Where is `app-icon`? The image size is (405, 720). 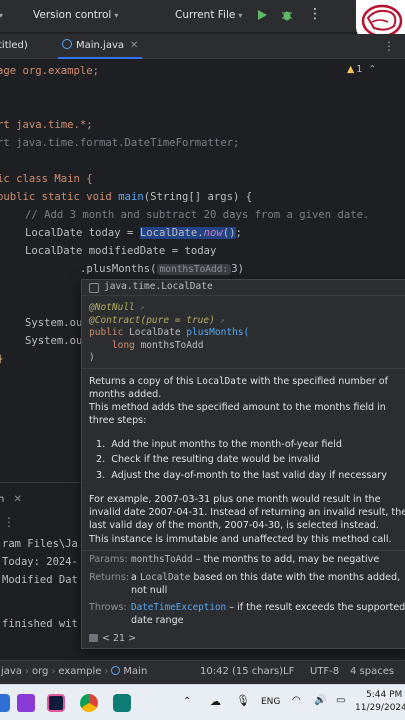 app-icon is located at coordinates (5, 703).